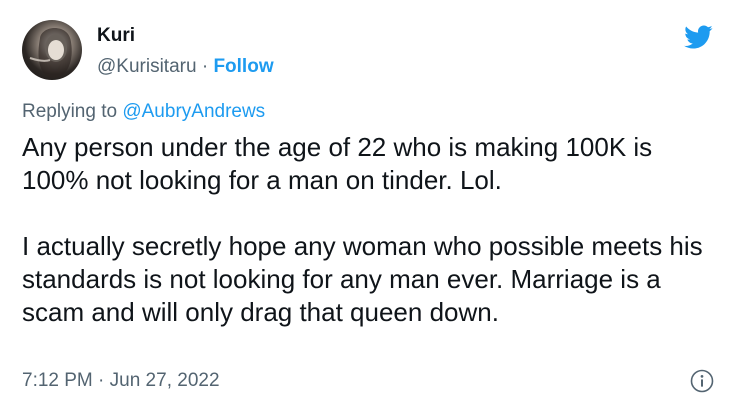  I want to click on info-icon, so click(702, 381).